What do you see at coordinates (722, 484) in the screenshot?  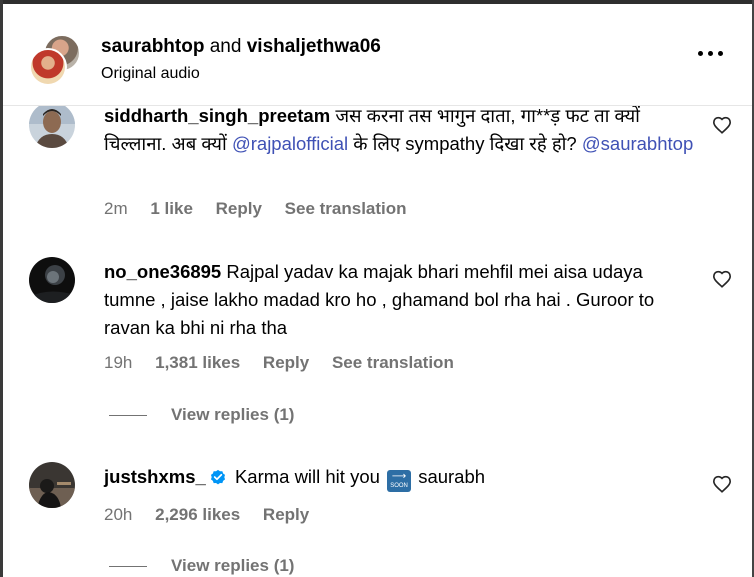 I see `like-heart-icon` at bounding box center [722, 484].